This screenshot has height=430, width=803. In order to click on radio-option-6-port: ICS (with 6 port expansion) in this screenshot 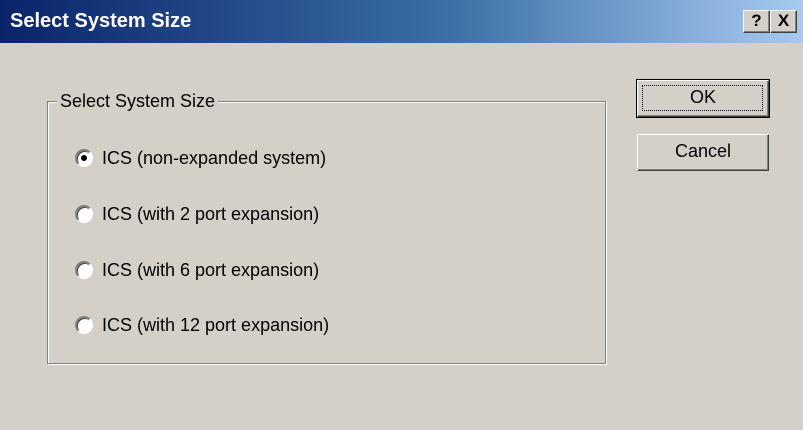, I will do `click(197, 270)`.